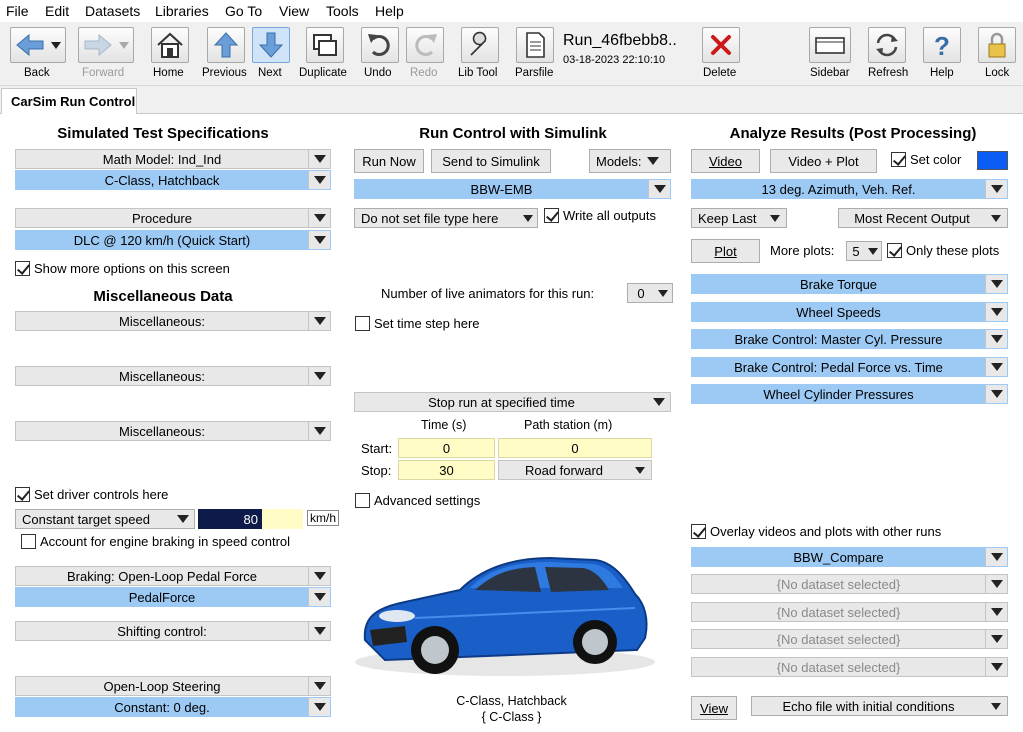 The image size is (1023, 732). Describe the element at coordinates (91, 494) in the screenshot. I see `set-driver-controls-checkbox: Set driver controls here` at that location.